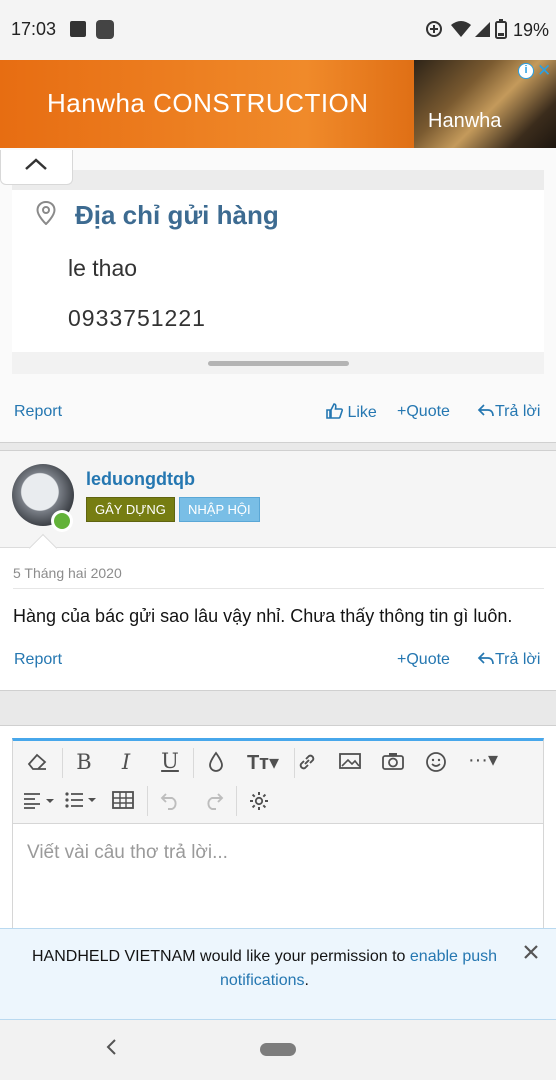 The height and width of the screenshot is (1080, 556). What do you see at coordinates (259, 804) in the screenshot?
I see `settings-icon` at bounding box center [259, 804].